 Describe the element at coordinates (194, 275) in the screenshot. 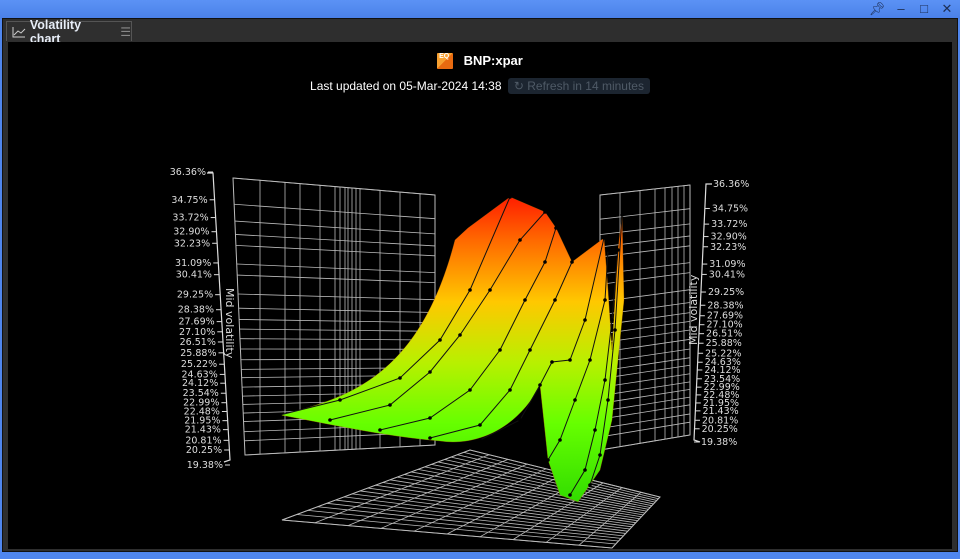

I see `left-tick-label: 30.41%` at that location.